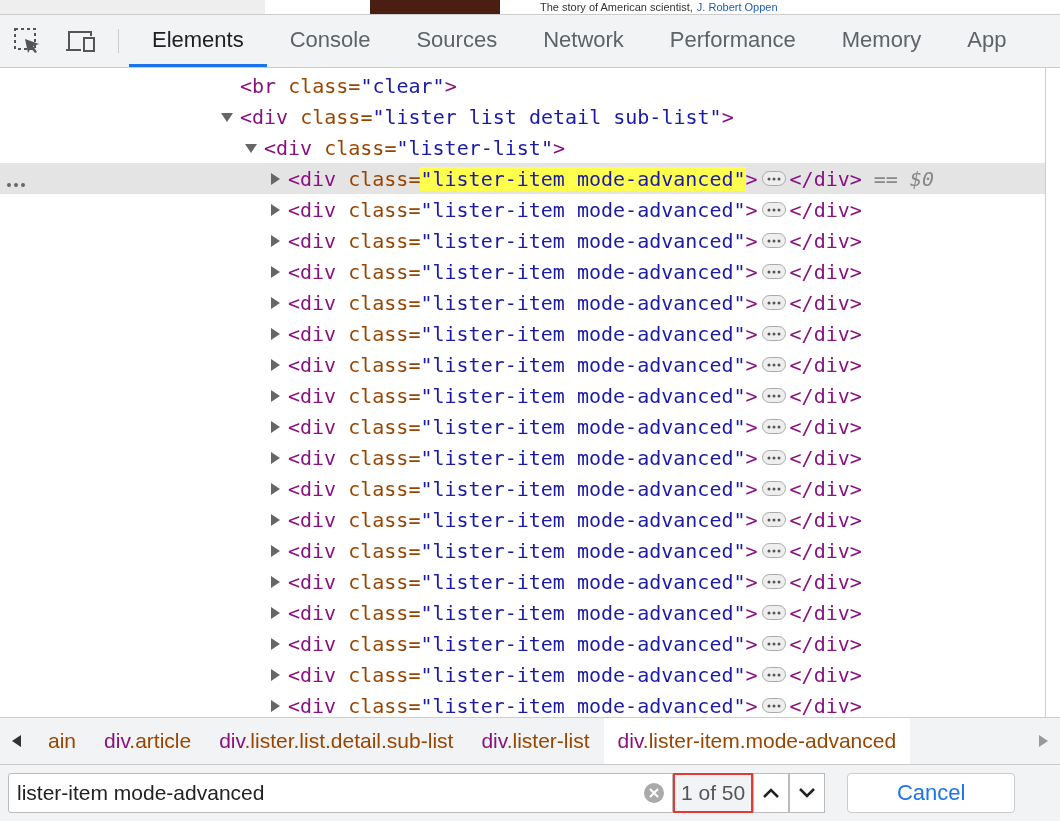 Image resolution: width=1060 pixels, height=821 pixels. What do you see at coordinates (522, 147) in the screenshot?
I see `dom-node-row: <div class="lister-list">` at bounding box center [522, 147].